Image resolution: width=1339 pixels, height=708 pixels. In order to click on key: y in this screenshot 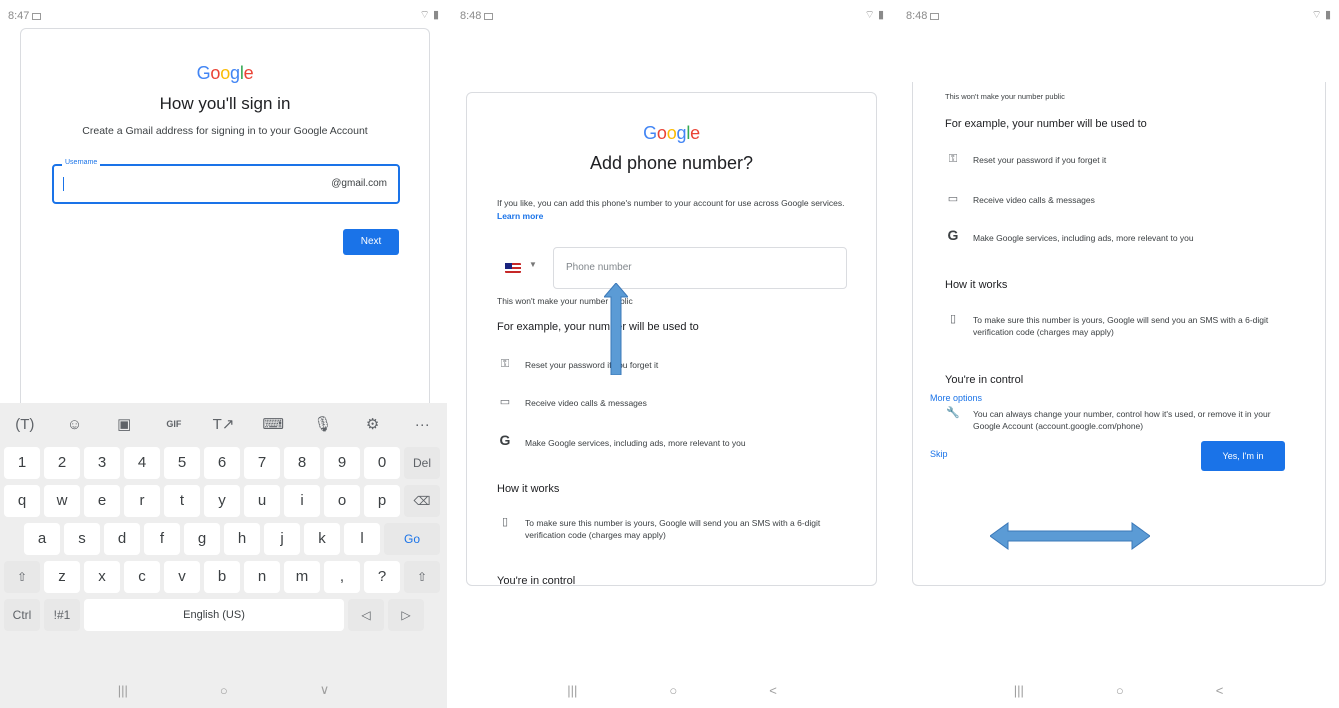, I will do `click(222, 501)`.